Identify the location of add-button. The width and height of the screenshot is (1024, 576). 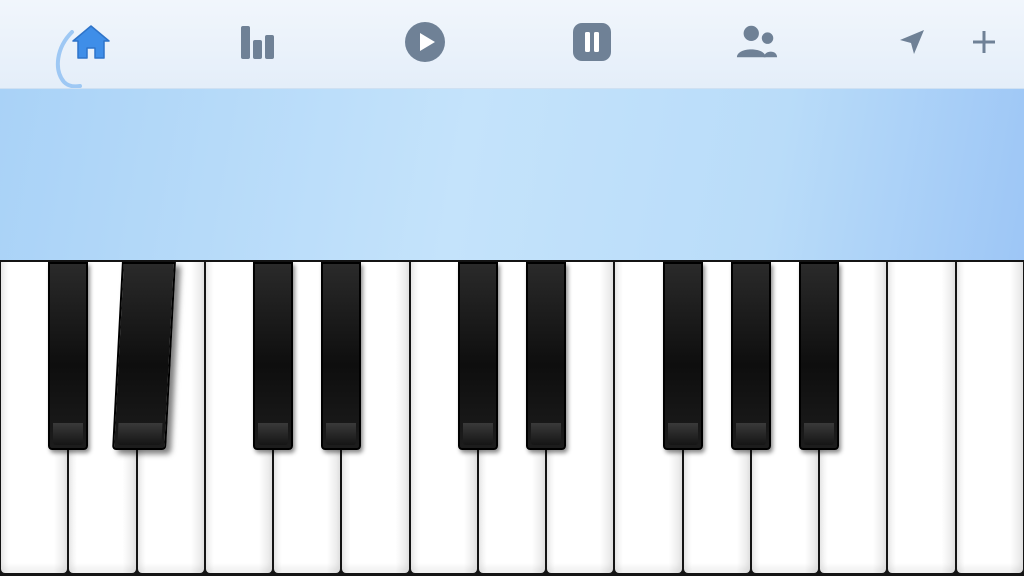
(984, 42).